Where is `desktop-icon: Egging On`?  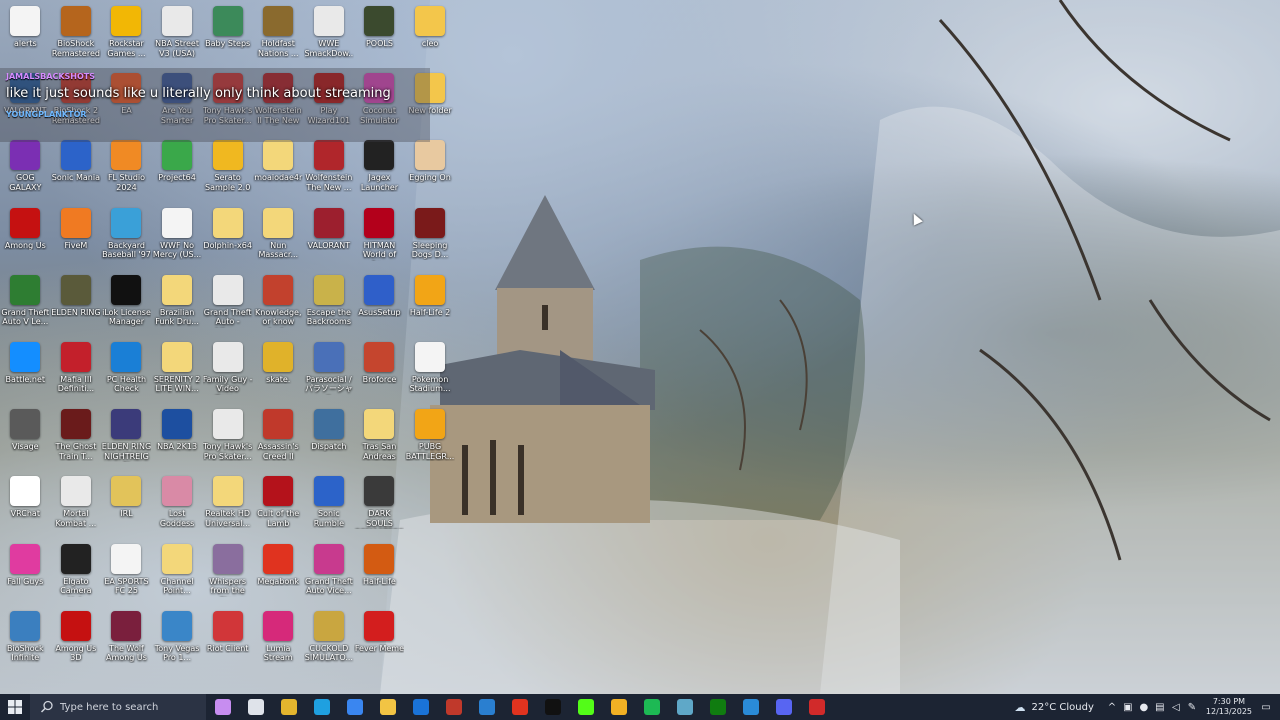 desktop-icon: Egging On is located at coordinates (430, 167).